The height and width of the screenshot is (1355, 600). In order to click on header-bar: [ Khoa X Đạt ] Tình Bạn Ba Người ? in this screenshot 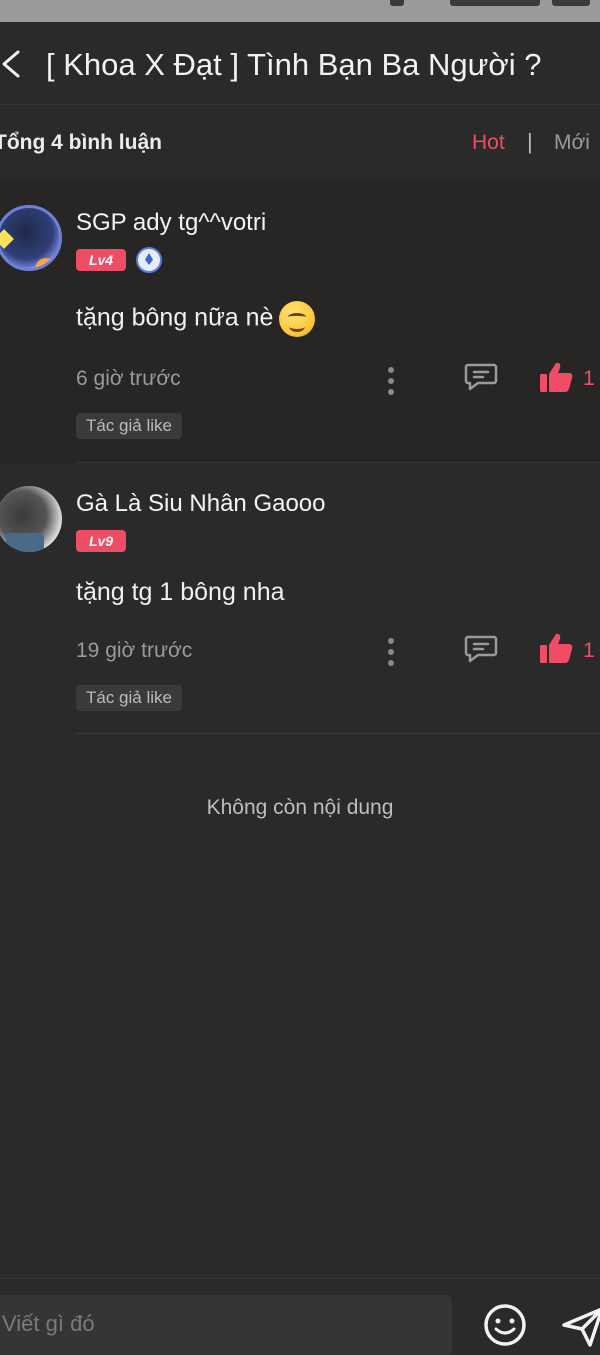, I will do `click(300, 63)`.